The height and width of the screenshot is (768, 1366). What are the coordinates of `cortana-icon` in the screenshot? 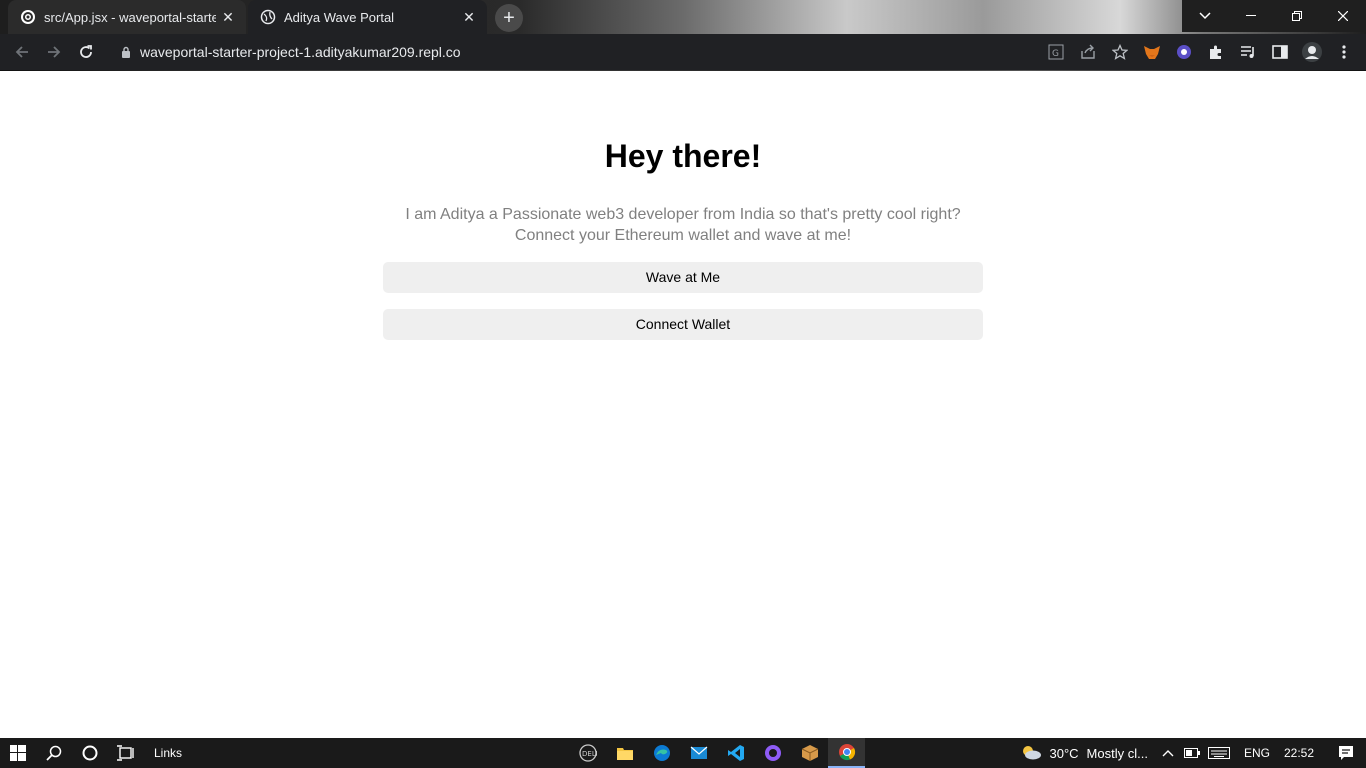 It's located at (90, 753).